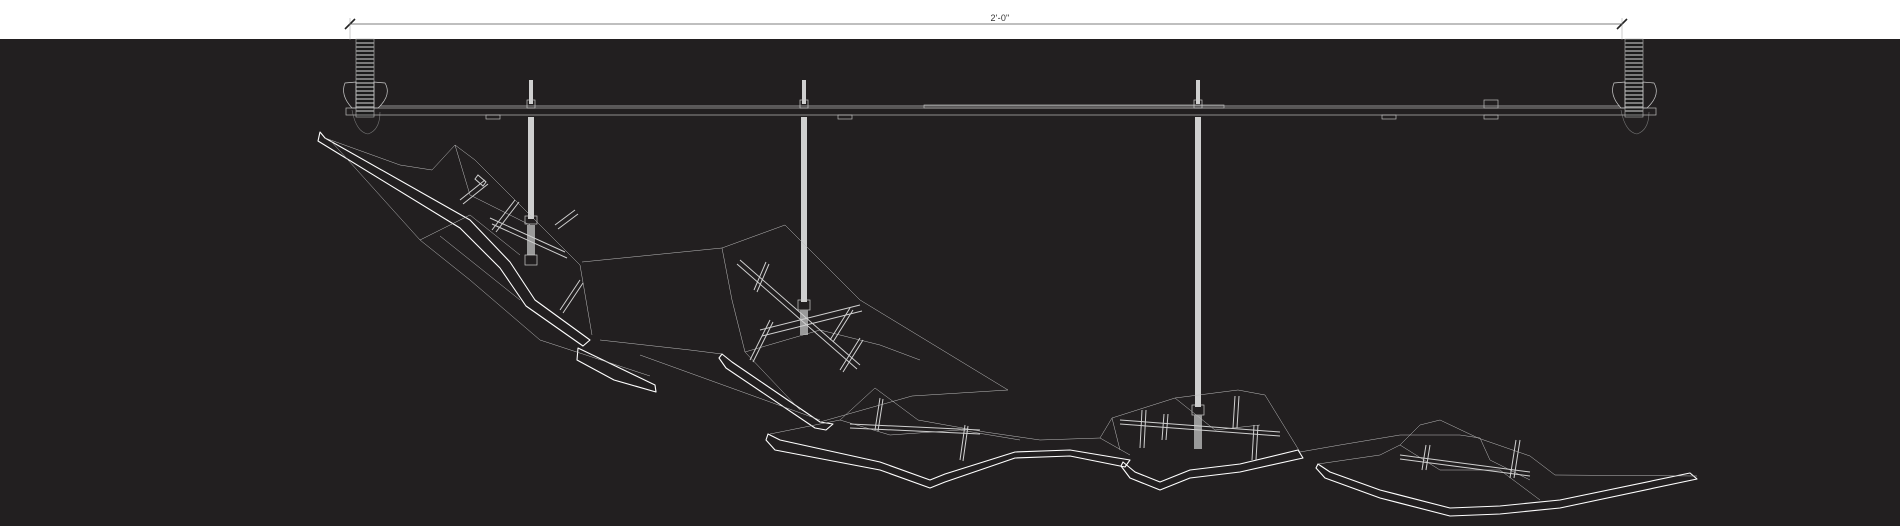  Describe the element at coordinates (1001, 109) in the screenshot. I see `support-bar` at that location.